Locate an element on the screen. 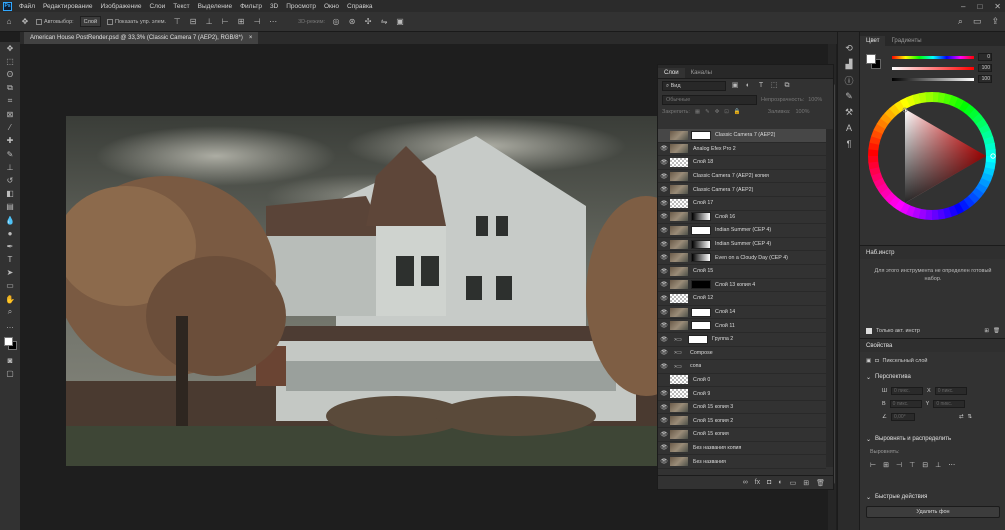 This screenshot has height=530, width=1005. gradient-icon: ▤ is located at coordinates (10, 206).